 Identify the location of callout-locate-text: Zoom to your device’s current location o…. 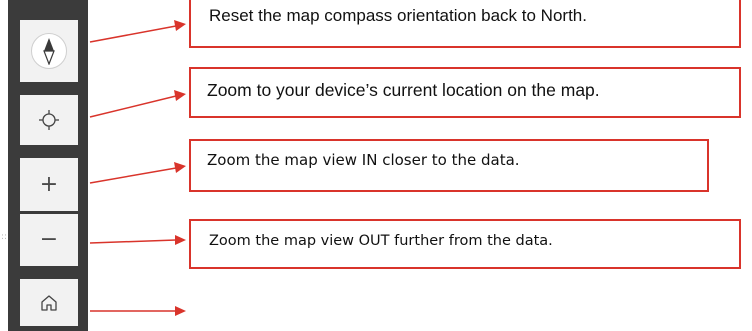
(403, 90).